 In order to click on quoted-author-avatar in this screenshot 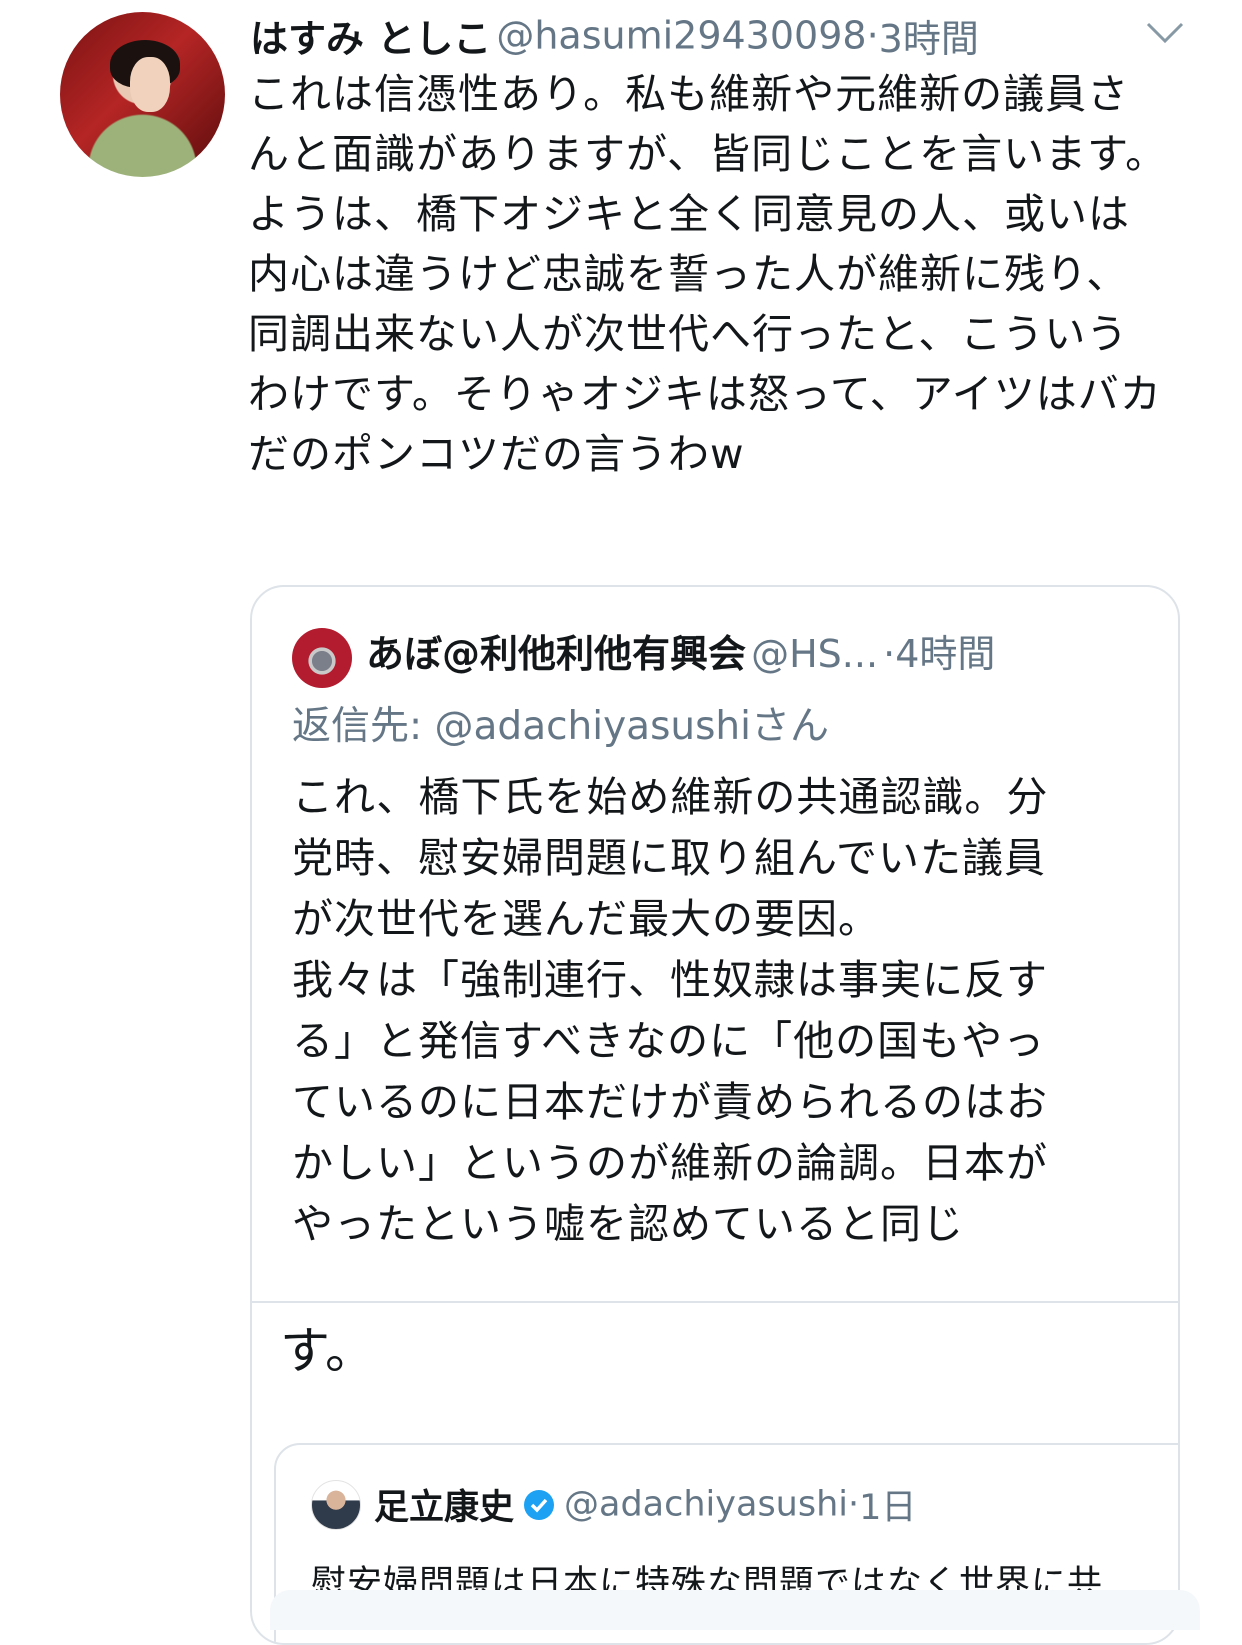, I will do `click(322, 658)`.